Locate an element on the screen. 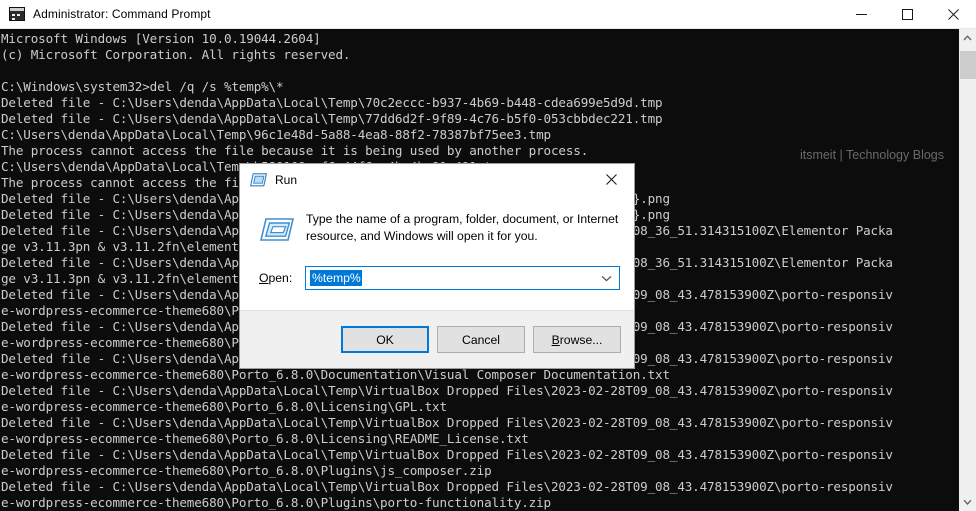 The height and width of the screenshot is (511, 976). open-label: Open: is located at coordinates (279, 278).